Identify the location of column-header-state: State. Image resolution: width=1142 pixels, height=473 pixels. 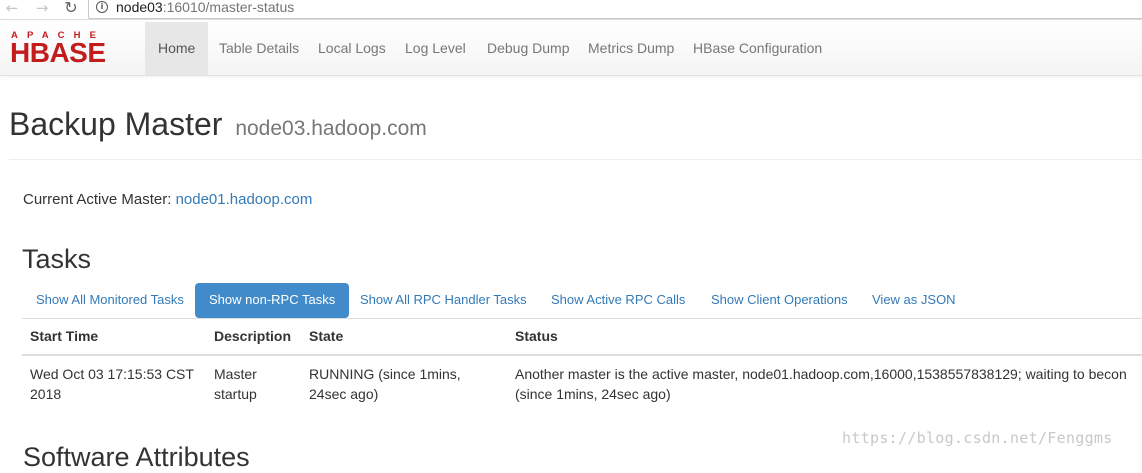
(404, 337).